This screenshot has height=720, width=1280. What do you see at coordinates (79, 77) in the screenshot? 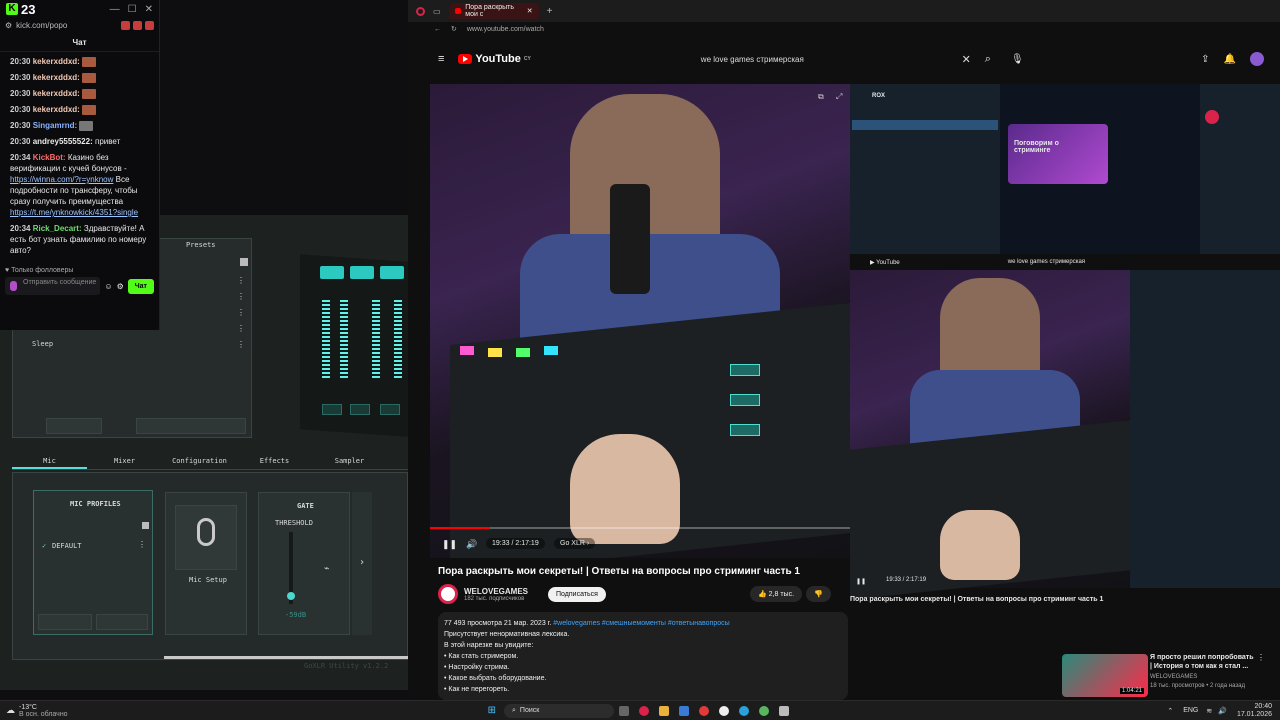
I see `chat-message: 20:30 kekerxddxd:` at bounding box center [79, 77].